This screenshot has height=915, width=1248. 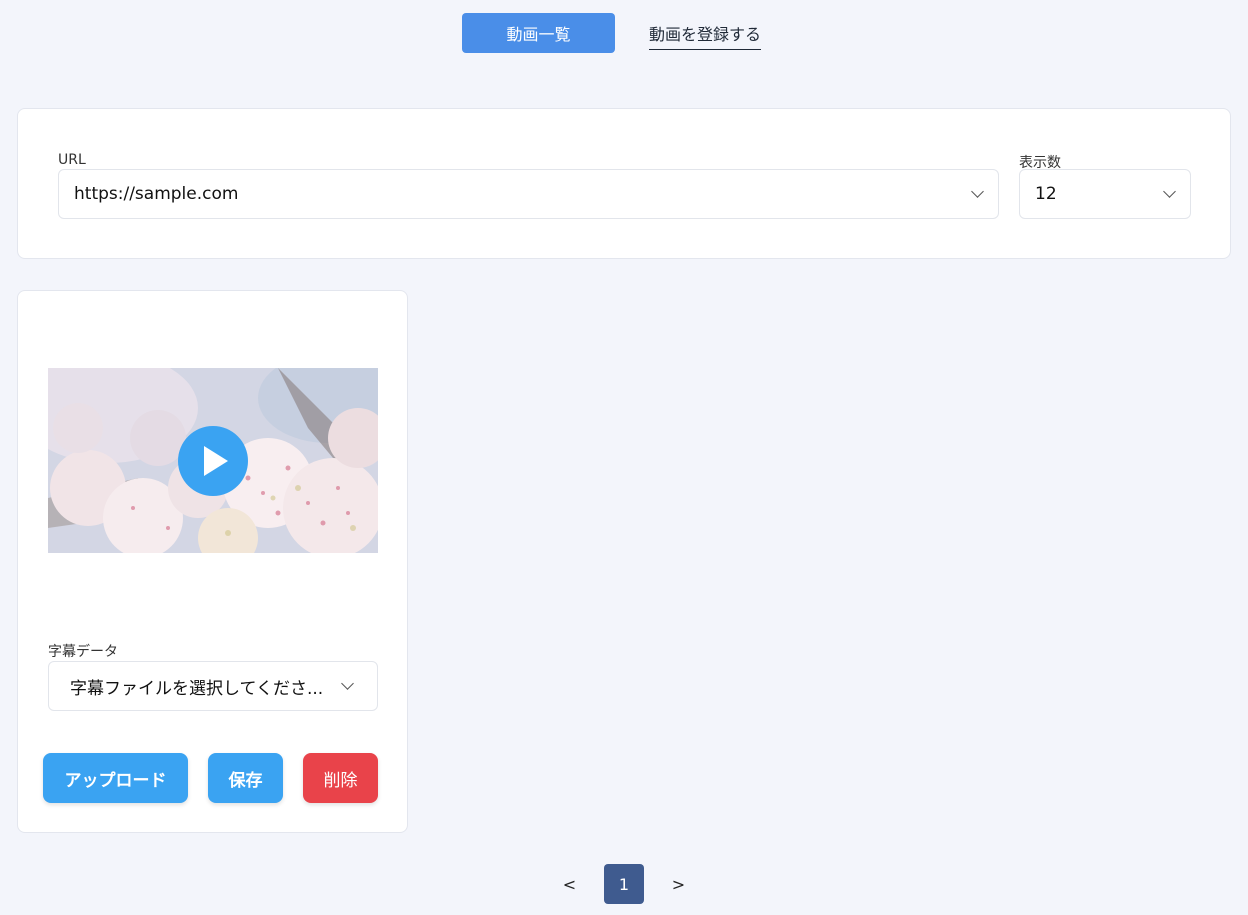 I want to click on register-video-link: 動画を登録する, so click(x=705, y=35).